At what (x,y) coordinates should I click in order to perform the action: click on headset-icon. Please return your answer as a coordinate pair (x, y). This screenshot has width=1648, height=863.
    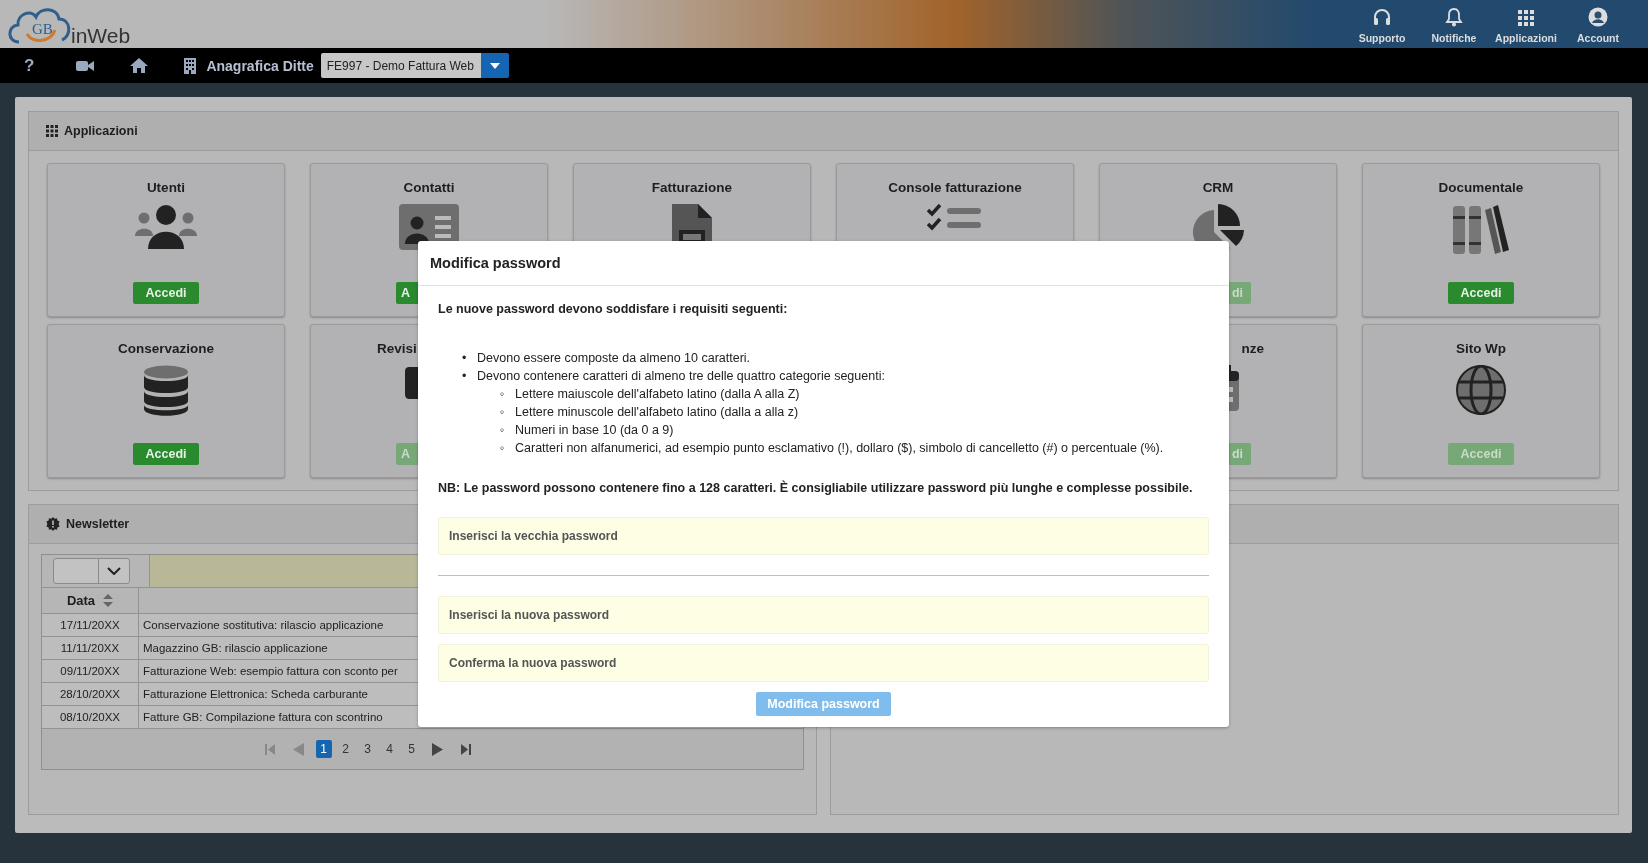
    Looking at the image, I should click on (1382, 17).